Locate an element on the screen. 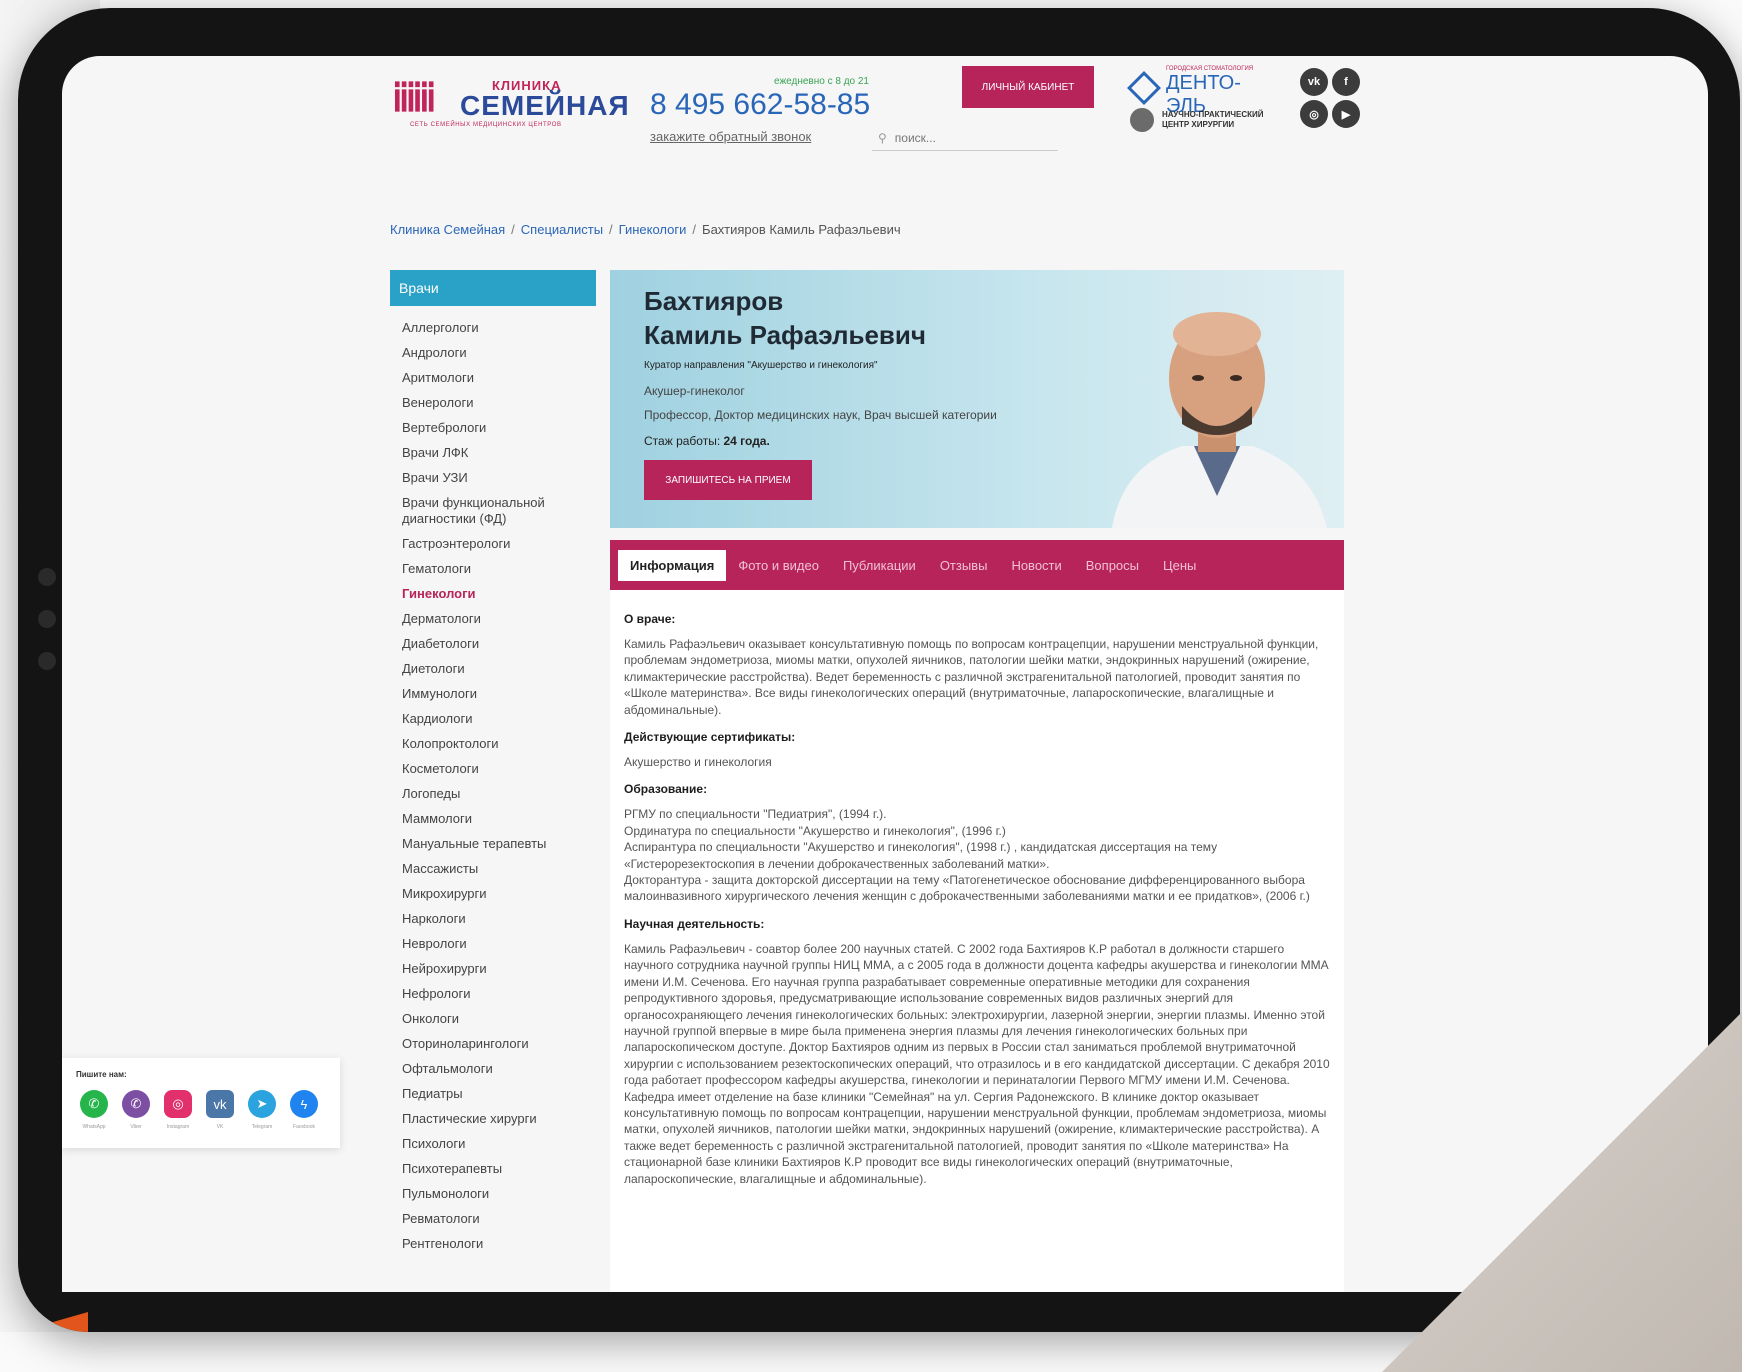 This screenshot has width=1742, height=1372. messenger-link: ϟ Facebook is located at coordinates (304, 1110).